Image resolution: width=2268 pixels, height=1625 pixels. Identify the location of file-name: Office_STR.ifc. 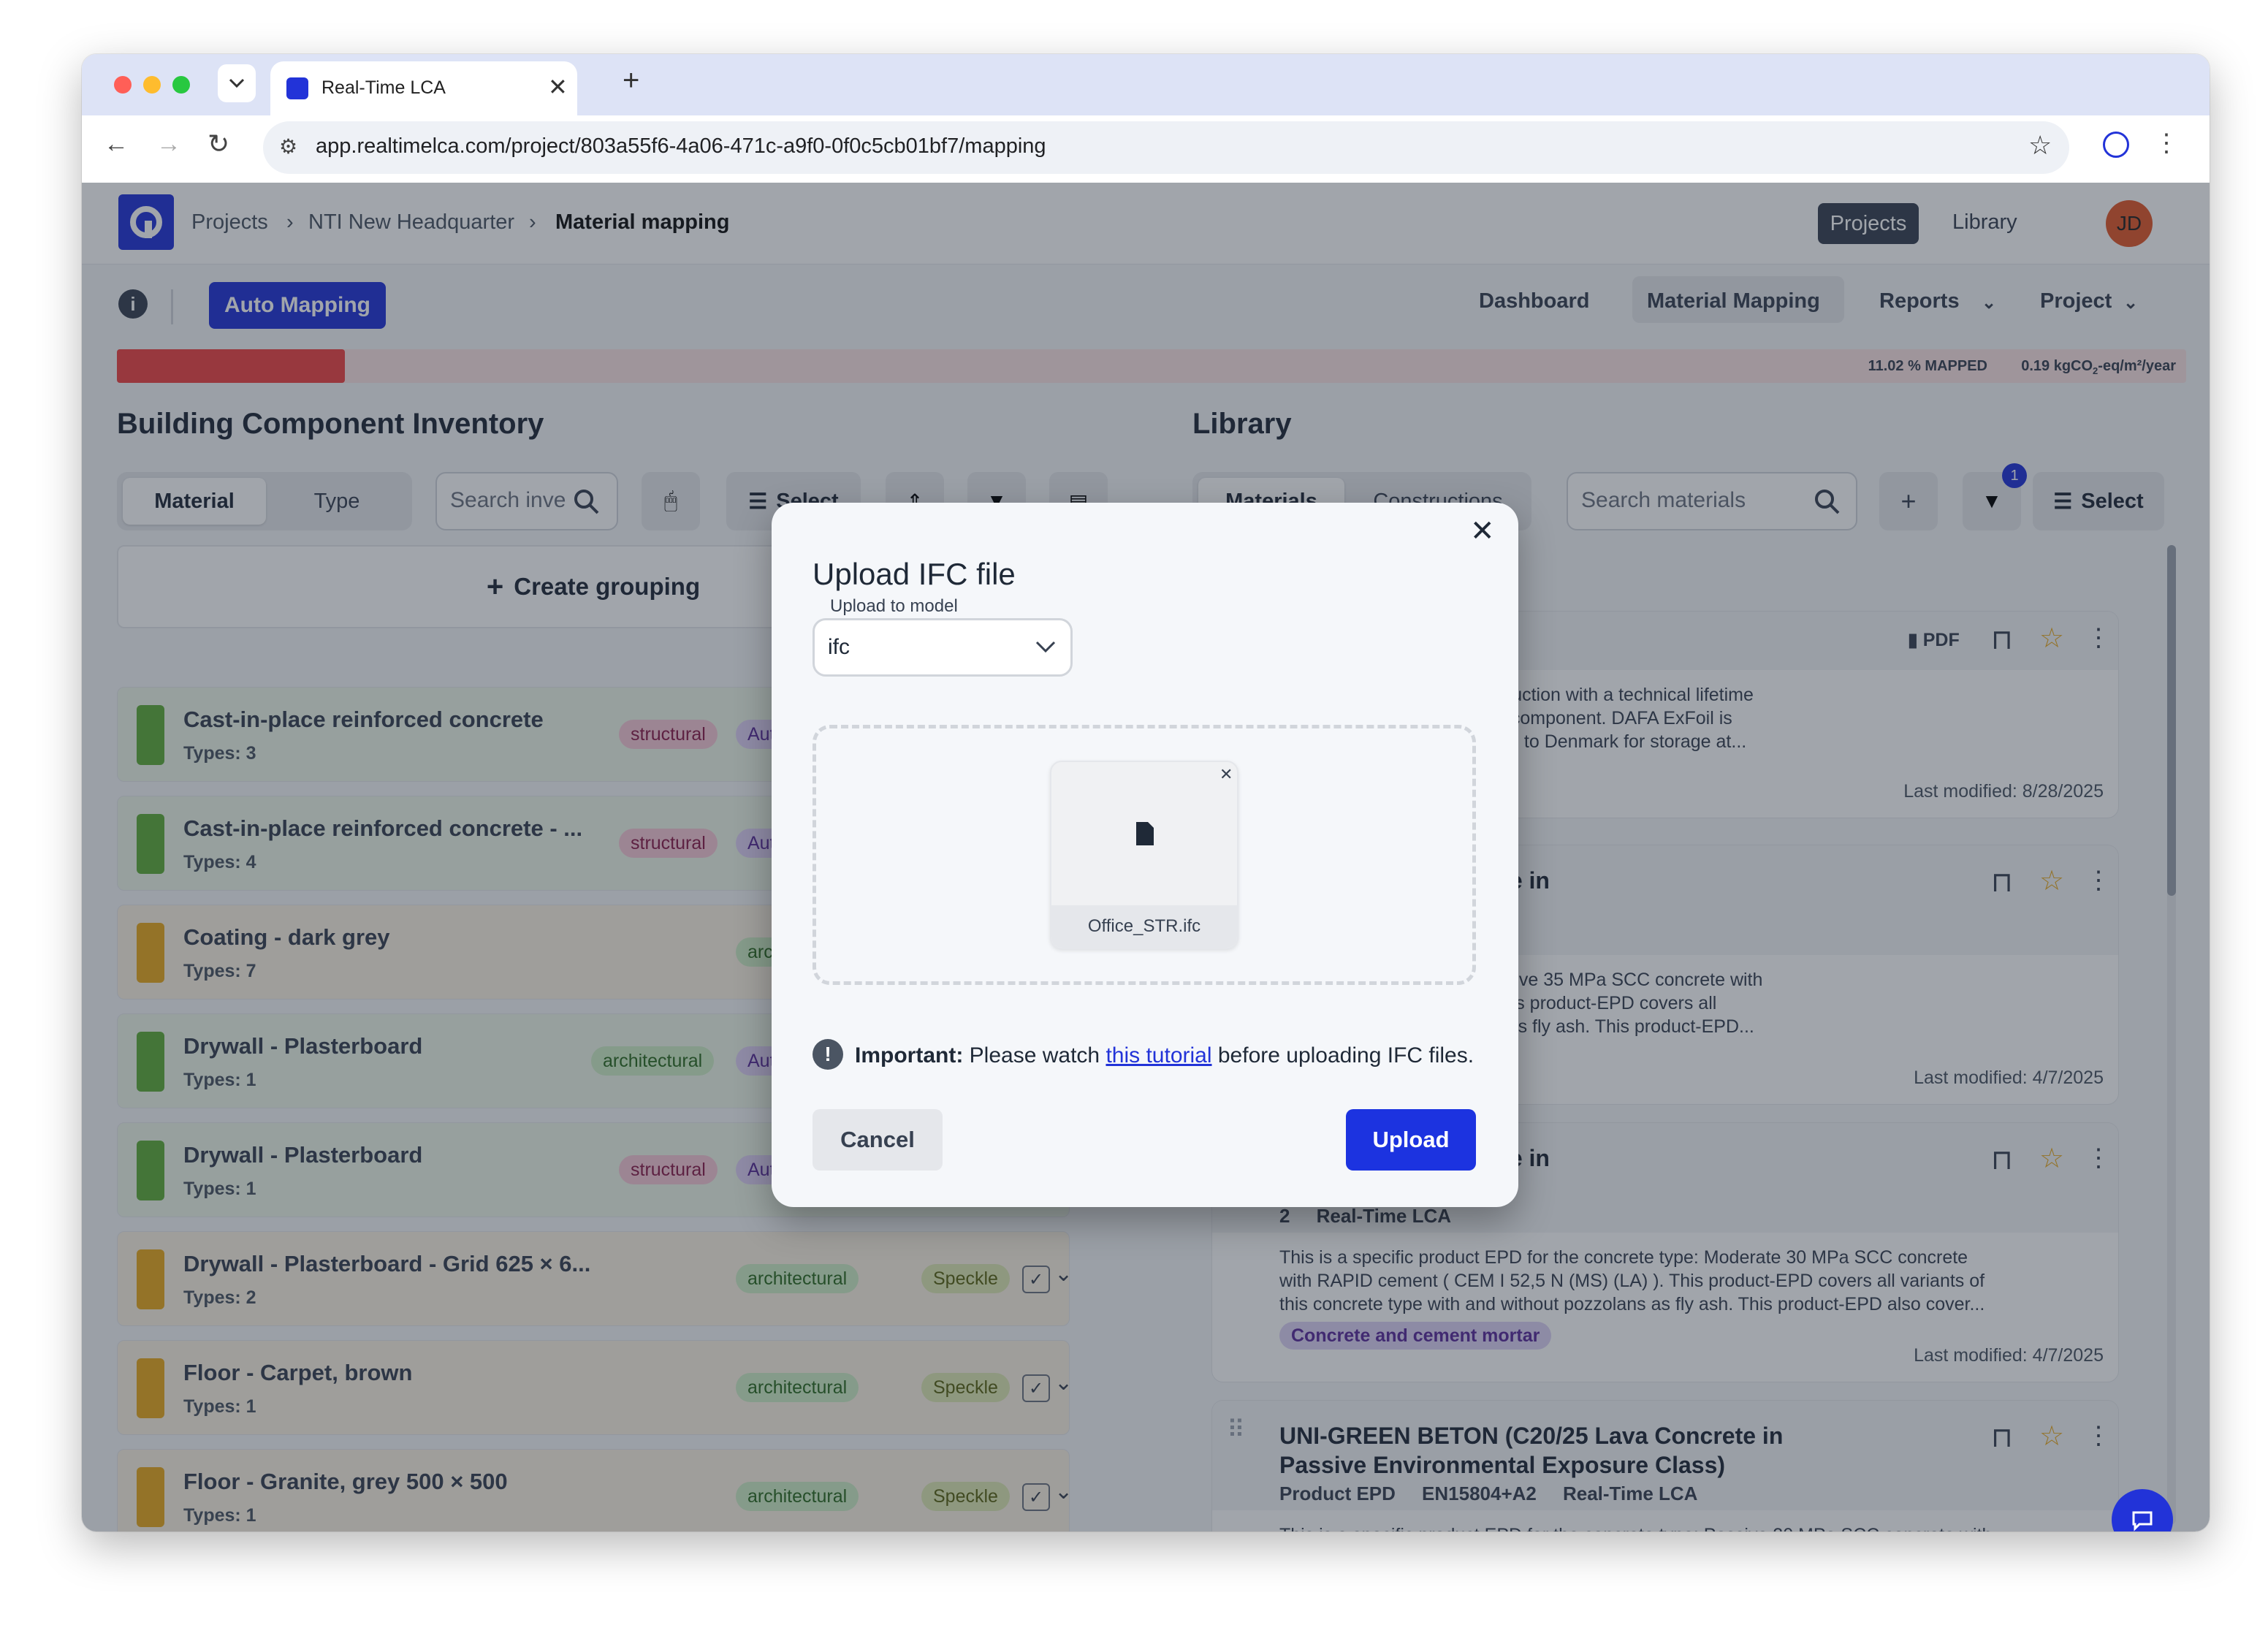
(1144, 926).